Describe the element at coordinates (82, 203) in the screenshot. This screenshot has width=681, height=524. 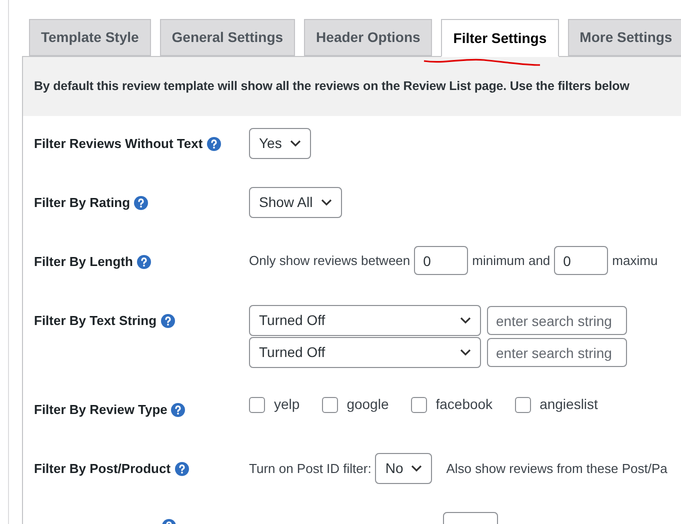
I see `setting-label: Filter By Rating` at that location.